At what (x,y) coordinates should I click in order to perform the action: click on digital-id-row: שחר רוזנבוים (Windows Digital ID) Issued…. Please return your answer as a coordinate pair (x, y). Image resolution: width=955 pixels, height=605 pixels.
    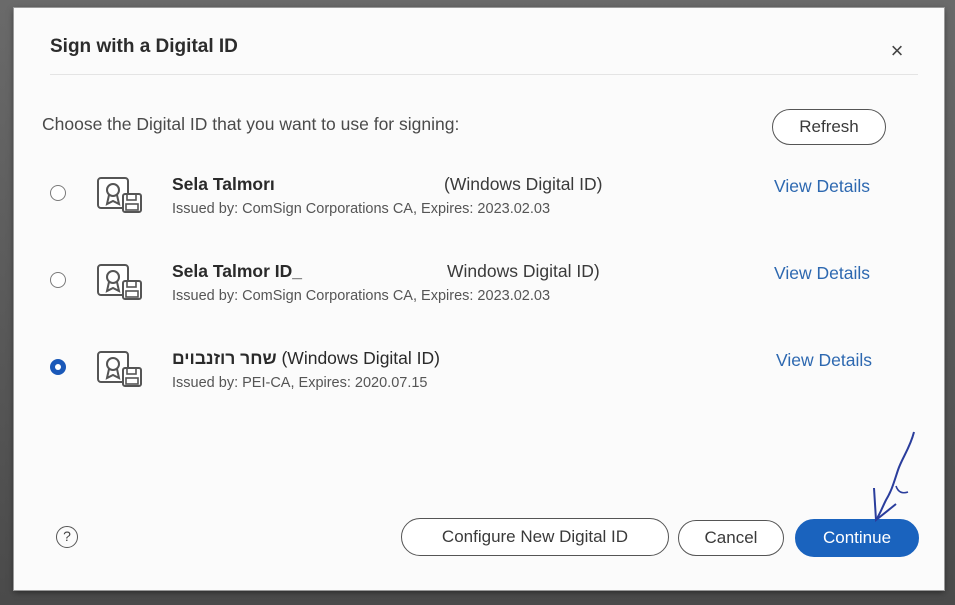
    Looking at the image, I should click on (479, 368).